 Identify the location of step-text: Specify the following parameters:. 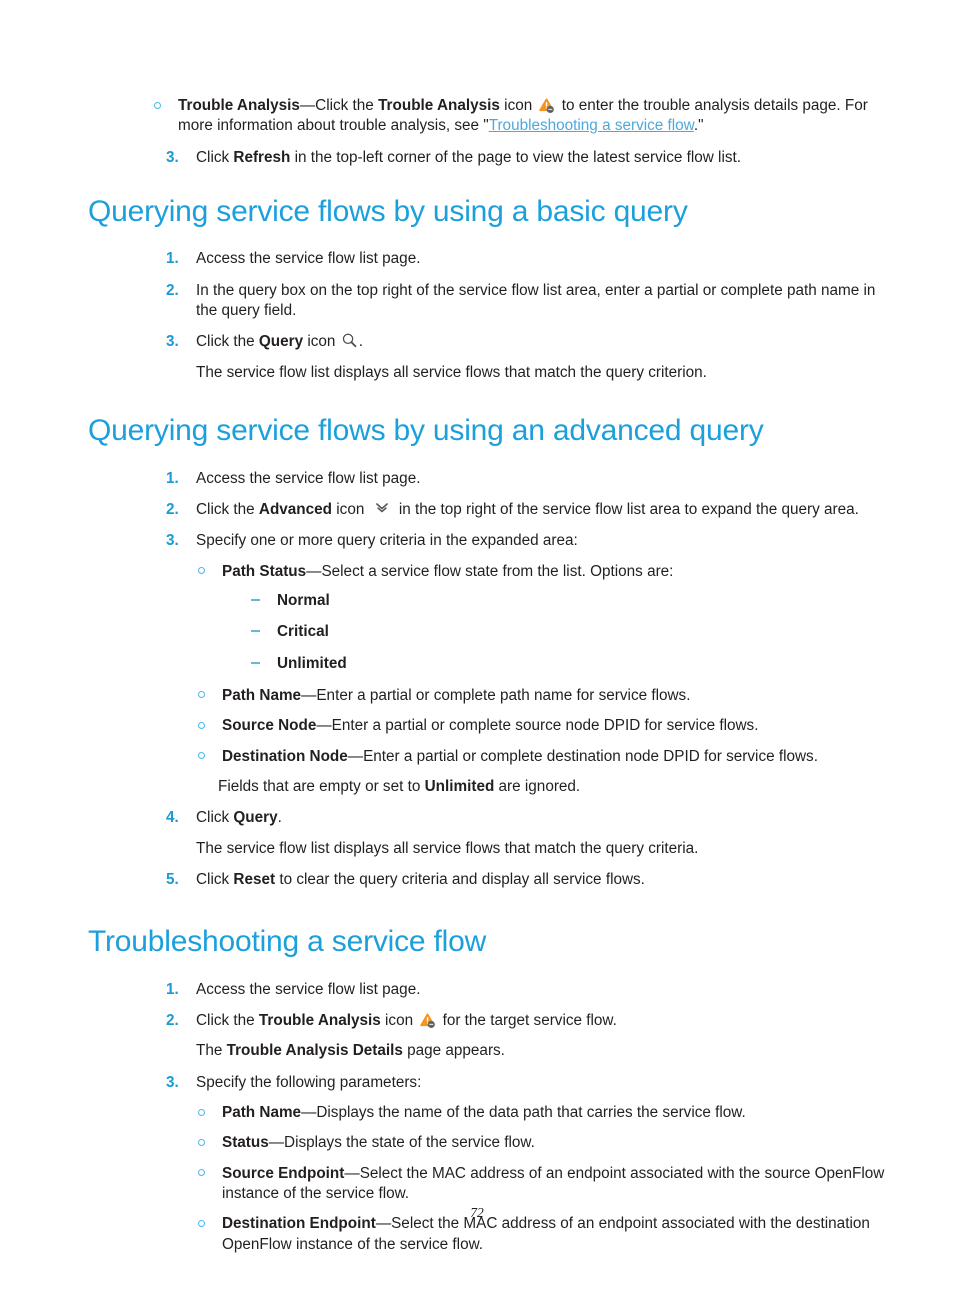
(309, 1082).